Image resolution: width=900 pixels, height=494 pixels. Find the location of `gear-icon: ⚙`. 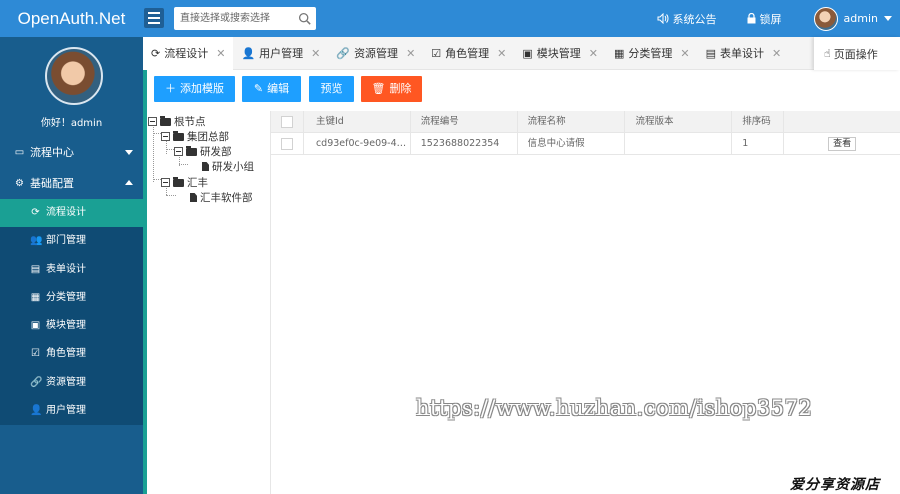

gear-icon: ⚙ is located at coordinates (19, 183).